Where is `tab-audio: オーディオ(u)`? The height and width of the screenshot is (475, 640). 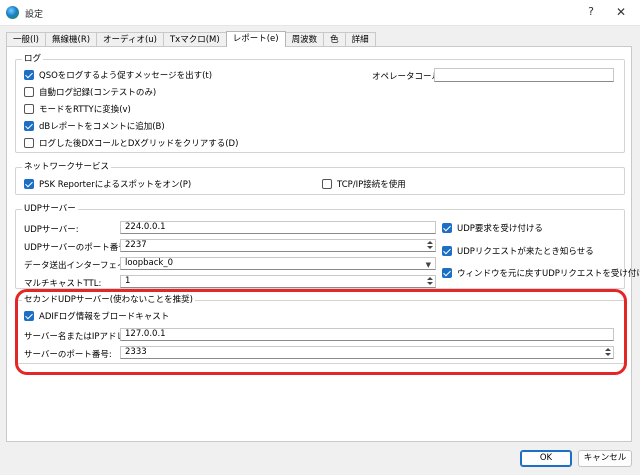 tab-audio: オーディオ(u) is located at coordinates (130, 39).